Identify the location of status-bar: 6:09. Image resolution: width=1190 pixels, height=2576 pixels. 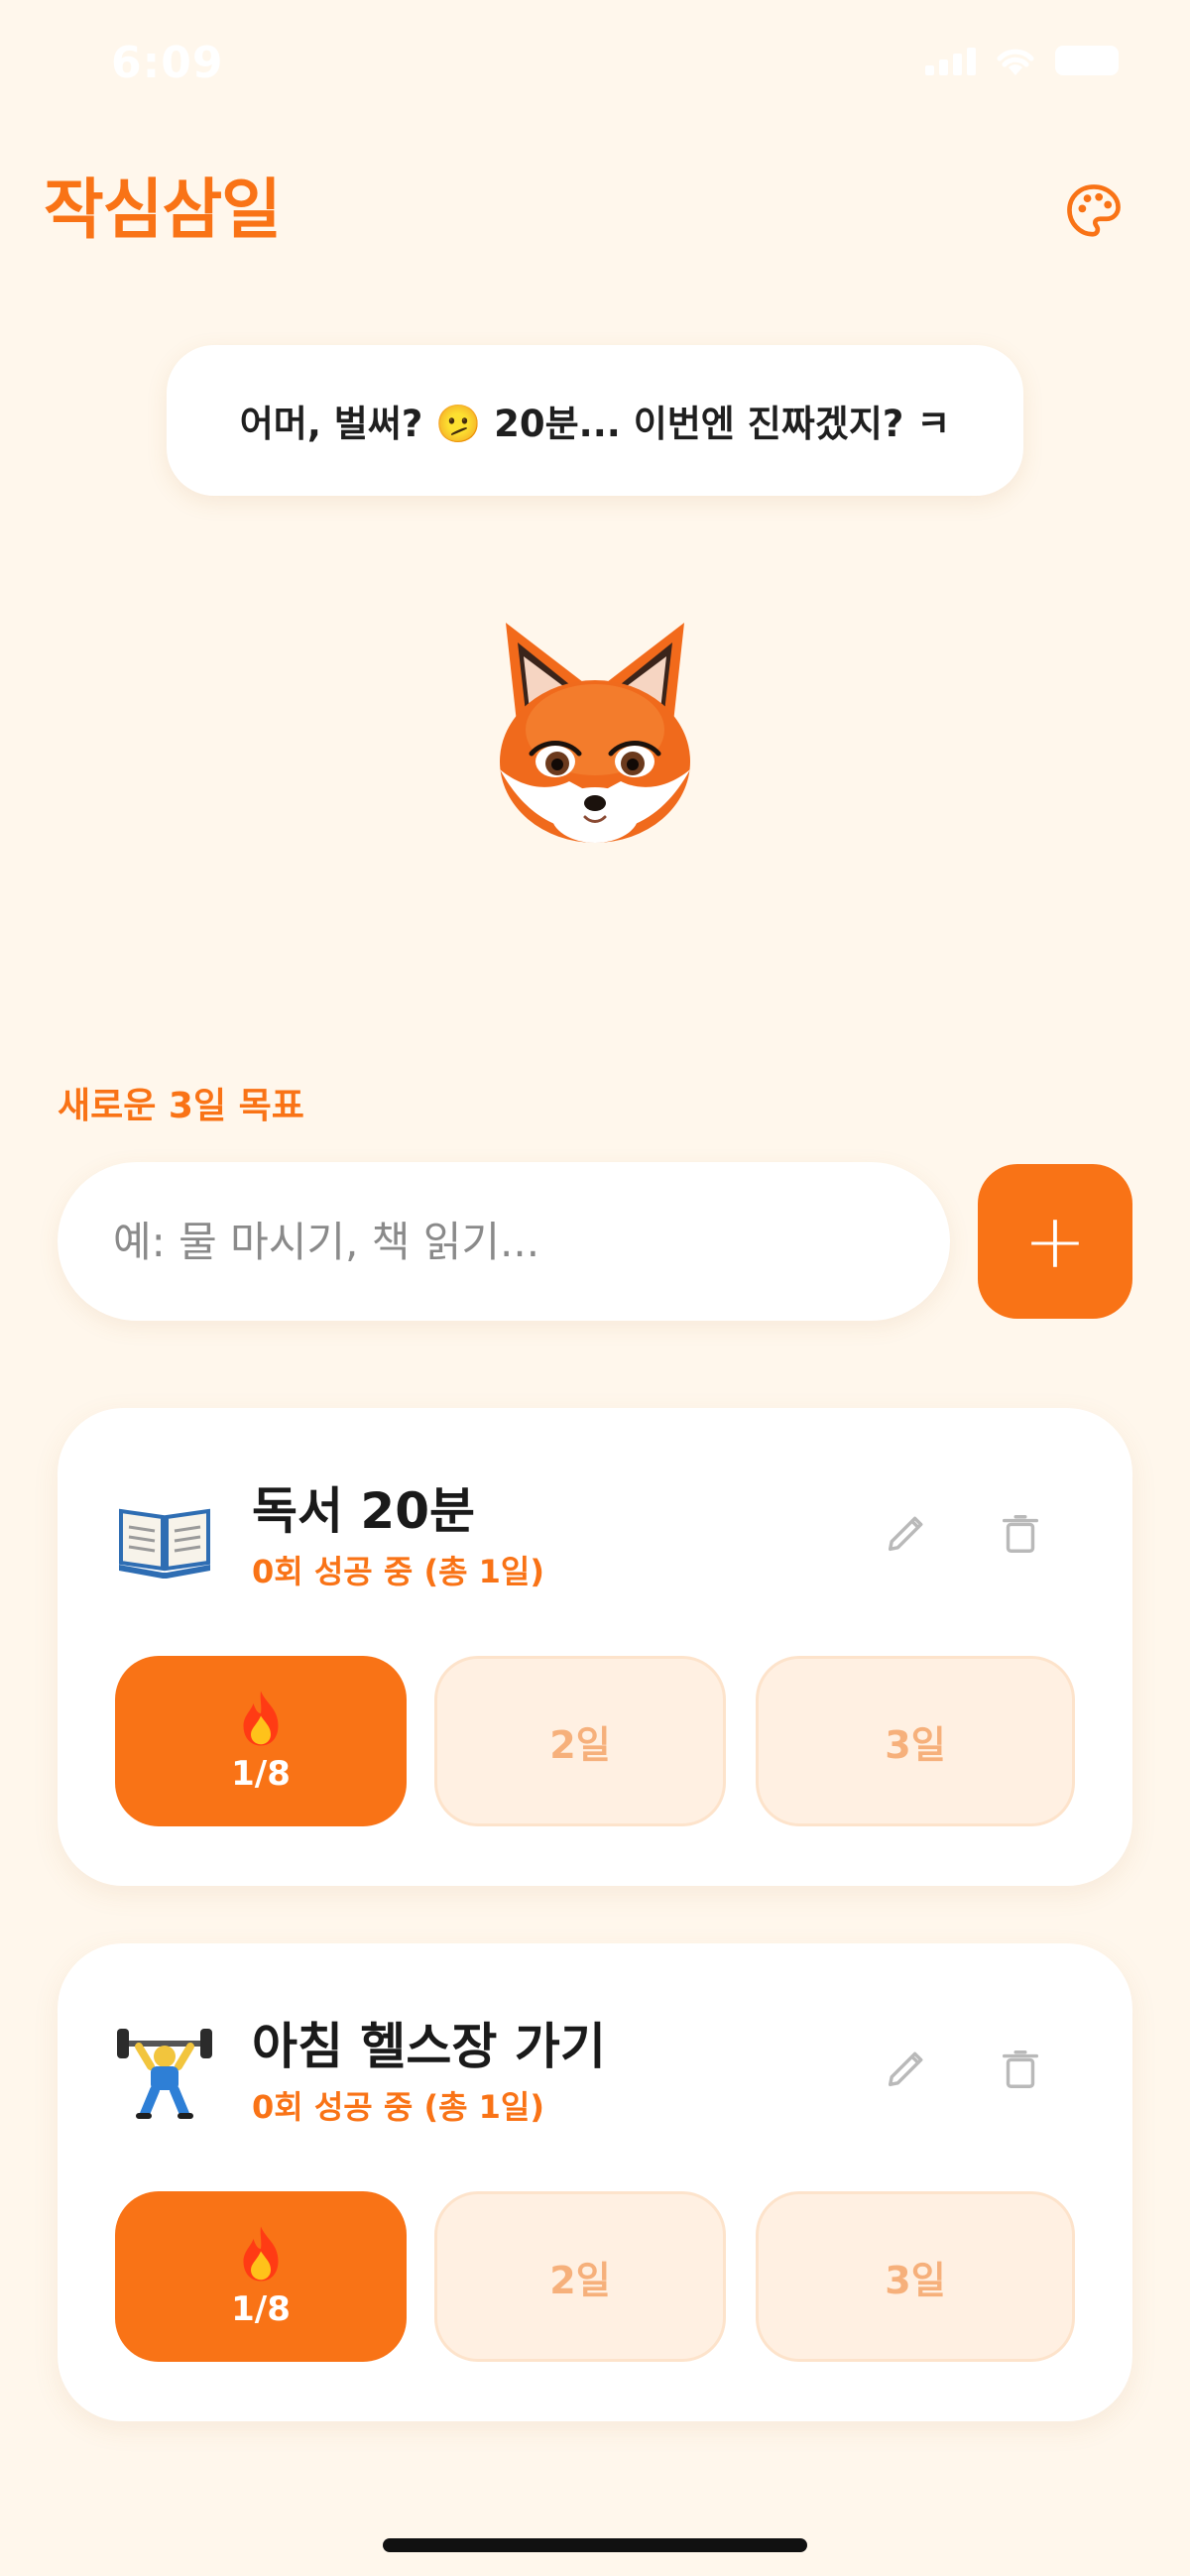
(595, 64).